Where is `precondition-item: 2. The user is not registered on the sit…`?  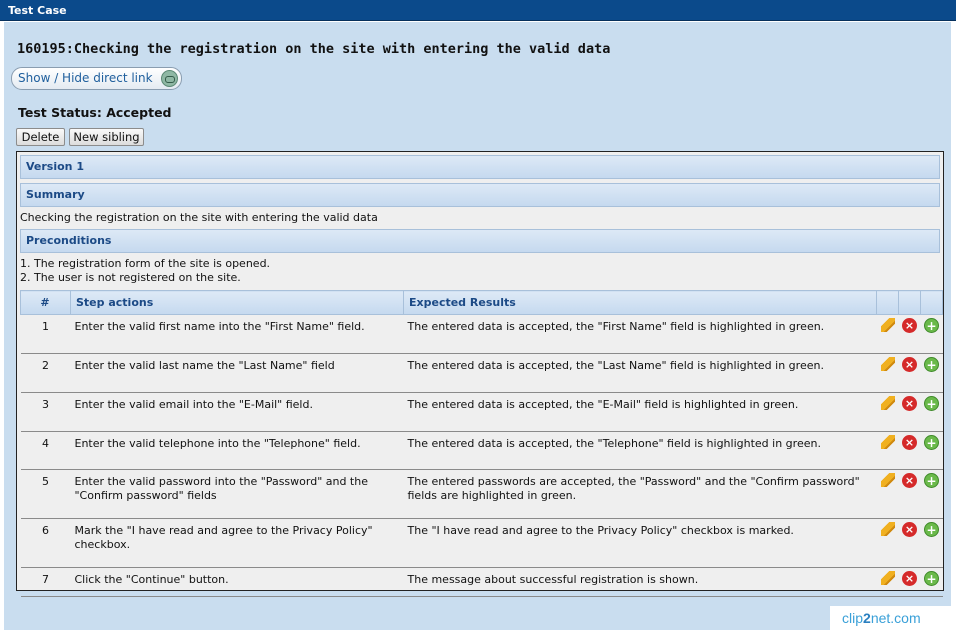 precondition-item: 2. The user is not registered on the sit… is located at coordinates (130, 277).